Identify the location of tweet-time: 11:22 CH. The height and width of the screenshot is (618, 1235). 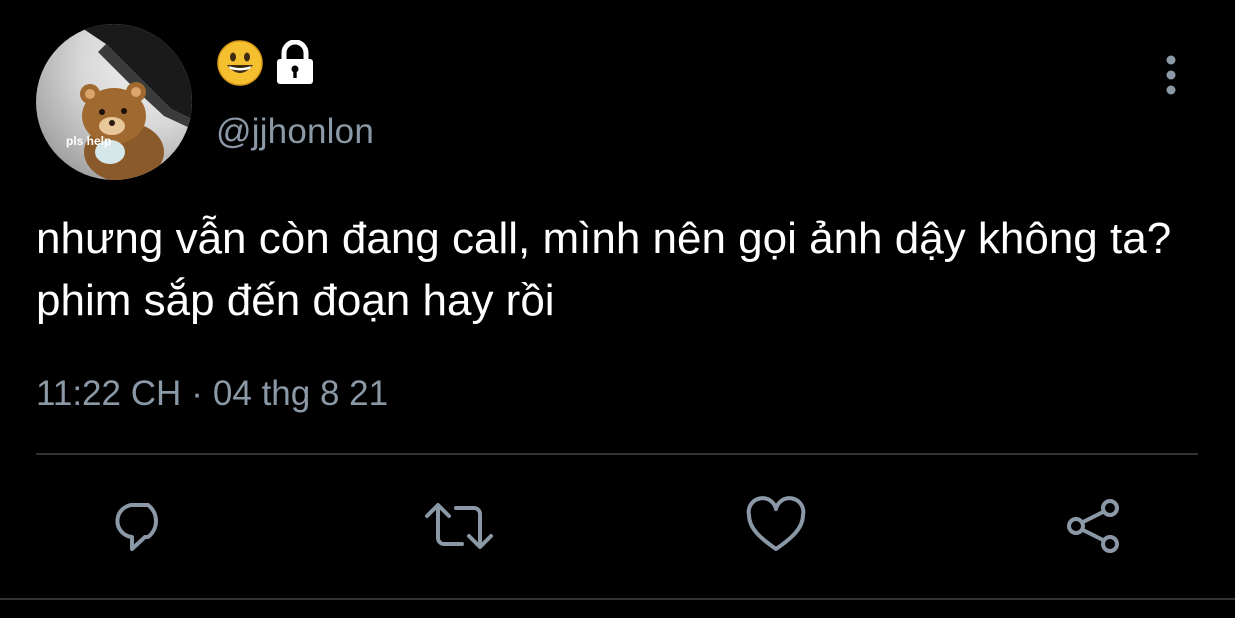
(109, 393).